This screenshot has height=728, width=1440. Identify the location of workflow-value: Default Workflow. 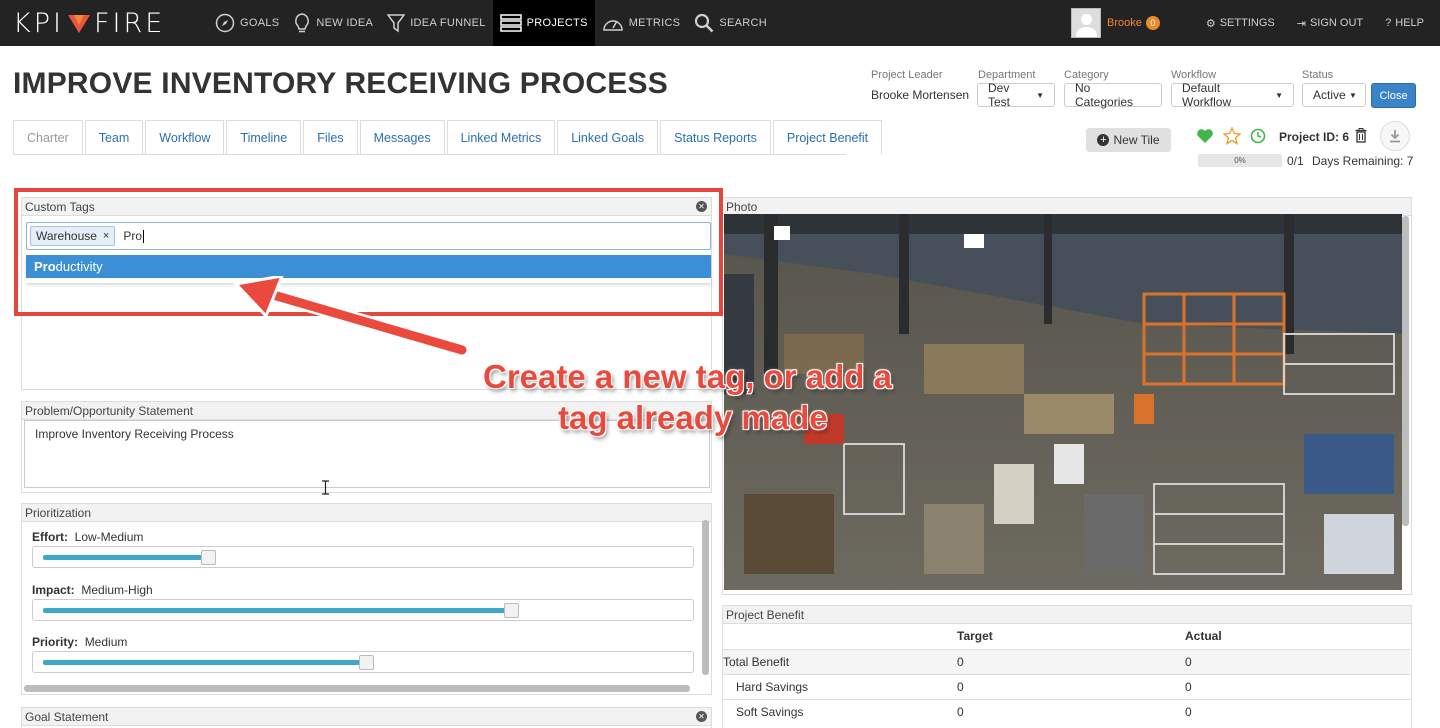
(1207, 95).